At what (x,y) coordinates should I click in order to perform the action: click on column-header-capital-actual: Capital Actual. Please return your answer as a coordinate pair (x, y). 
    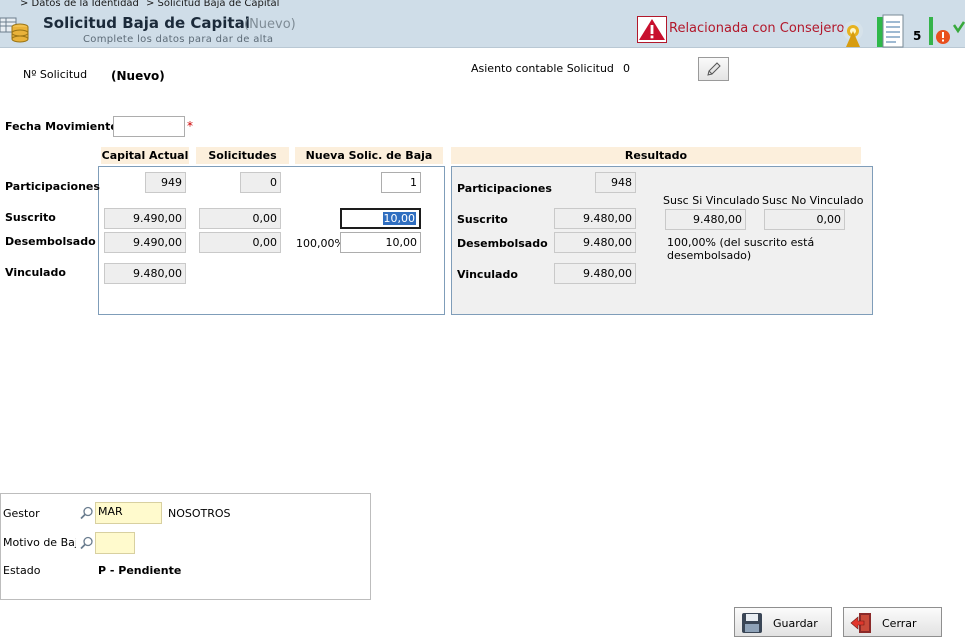
    Looking at the image, I should click on (145, 155).